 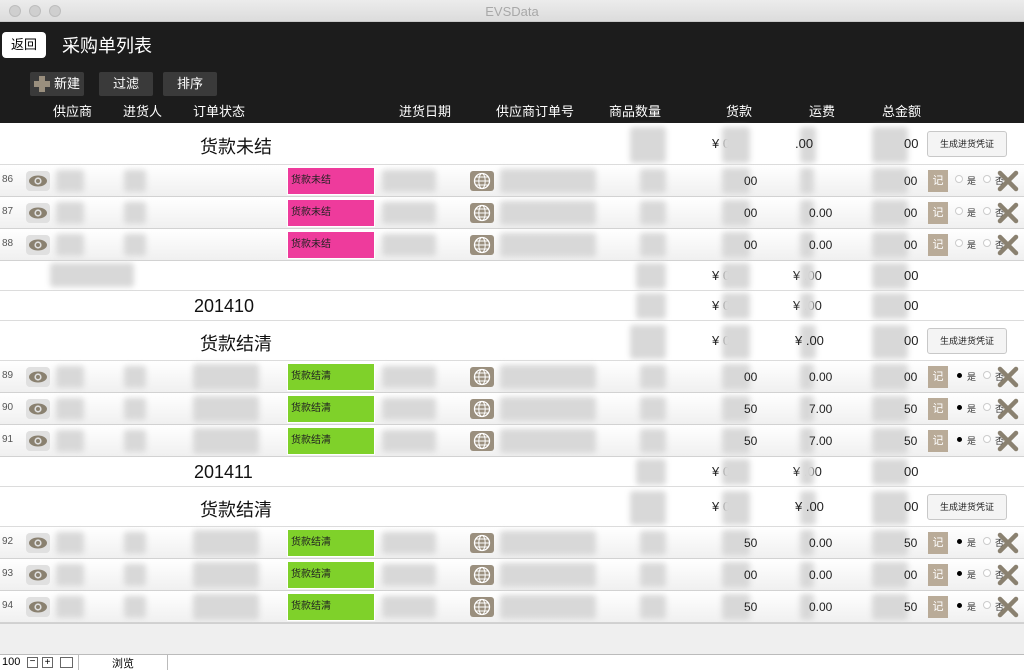 I want to click on mode-indicator: 浏览, so click(x=123, y=662).